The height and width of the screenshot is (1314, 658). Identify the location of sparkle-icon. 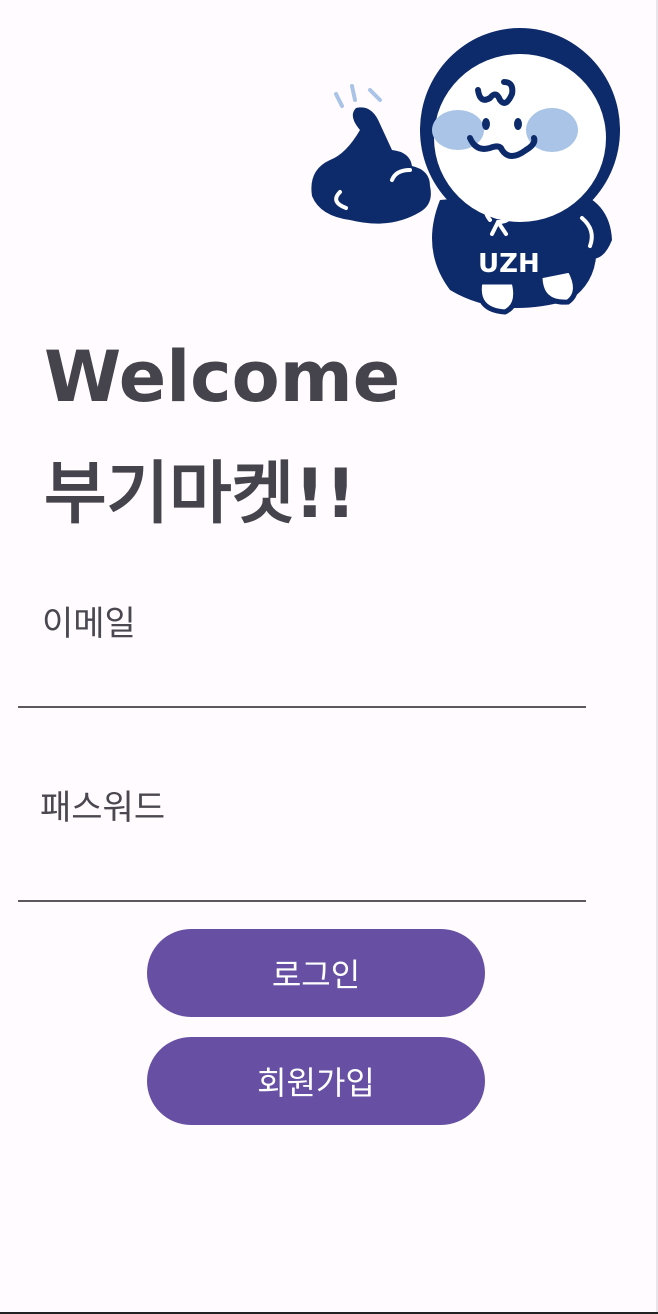
(358, 96).